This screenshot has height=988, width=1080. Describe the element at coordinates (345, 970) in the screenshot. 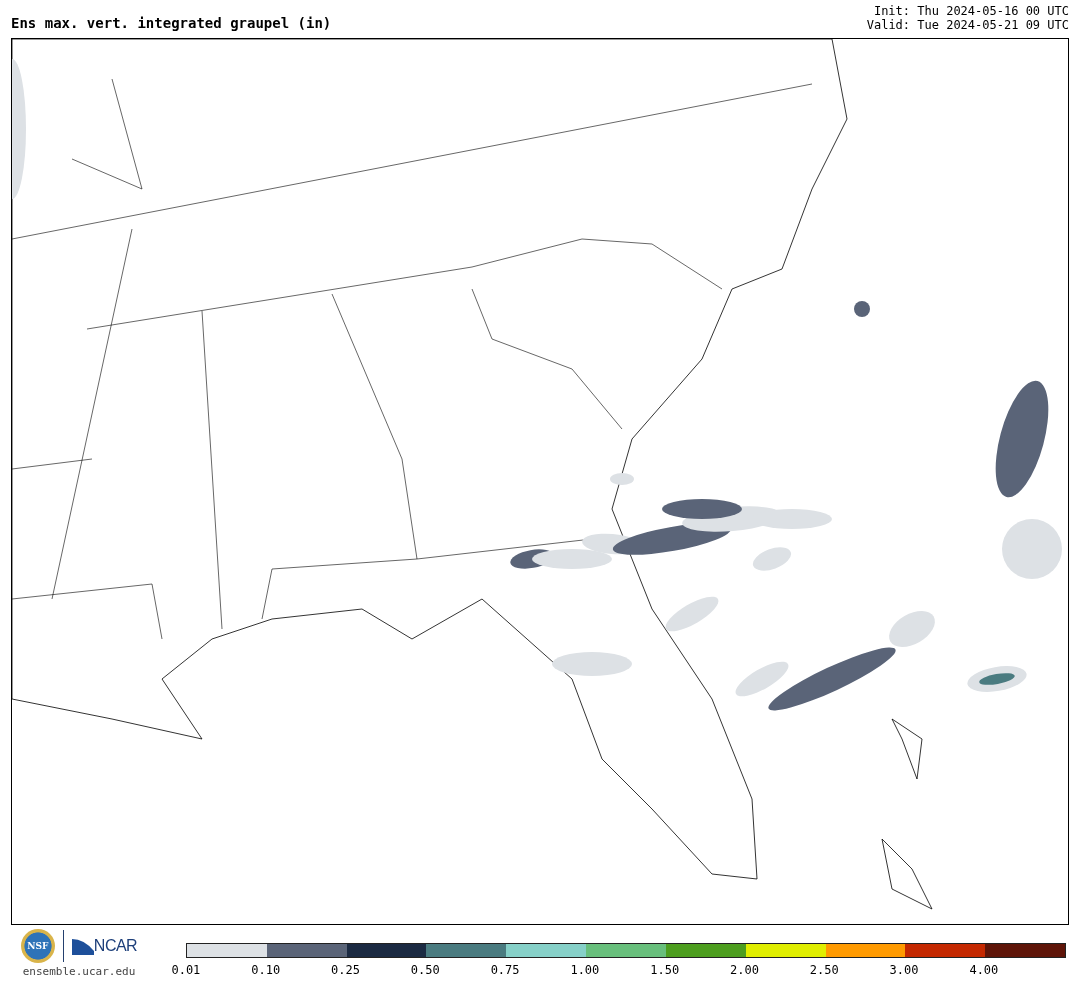

I see `scale-label: 0.25` at that location.